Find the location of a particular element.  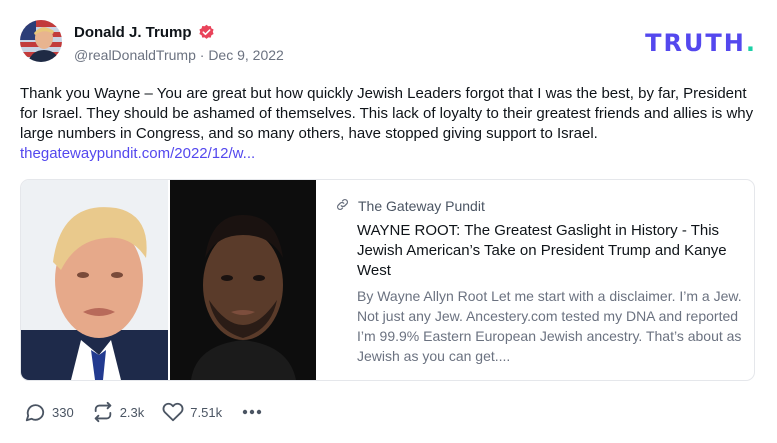

more-options-button is located at coordinates (252, 412).